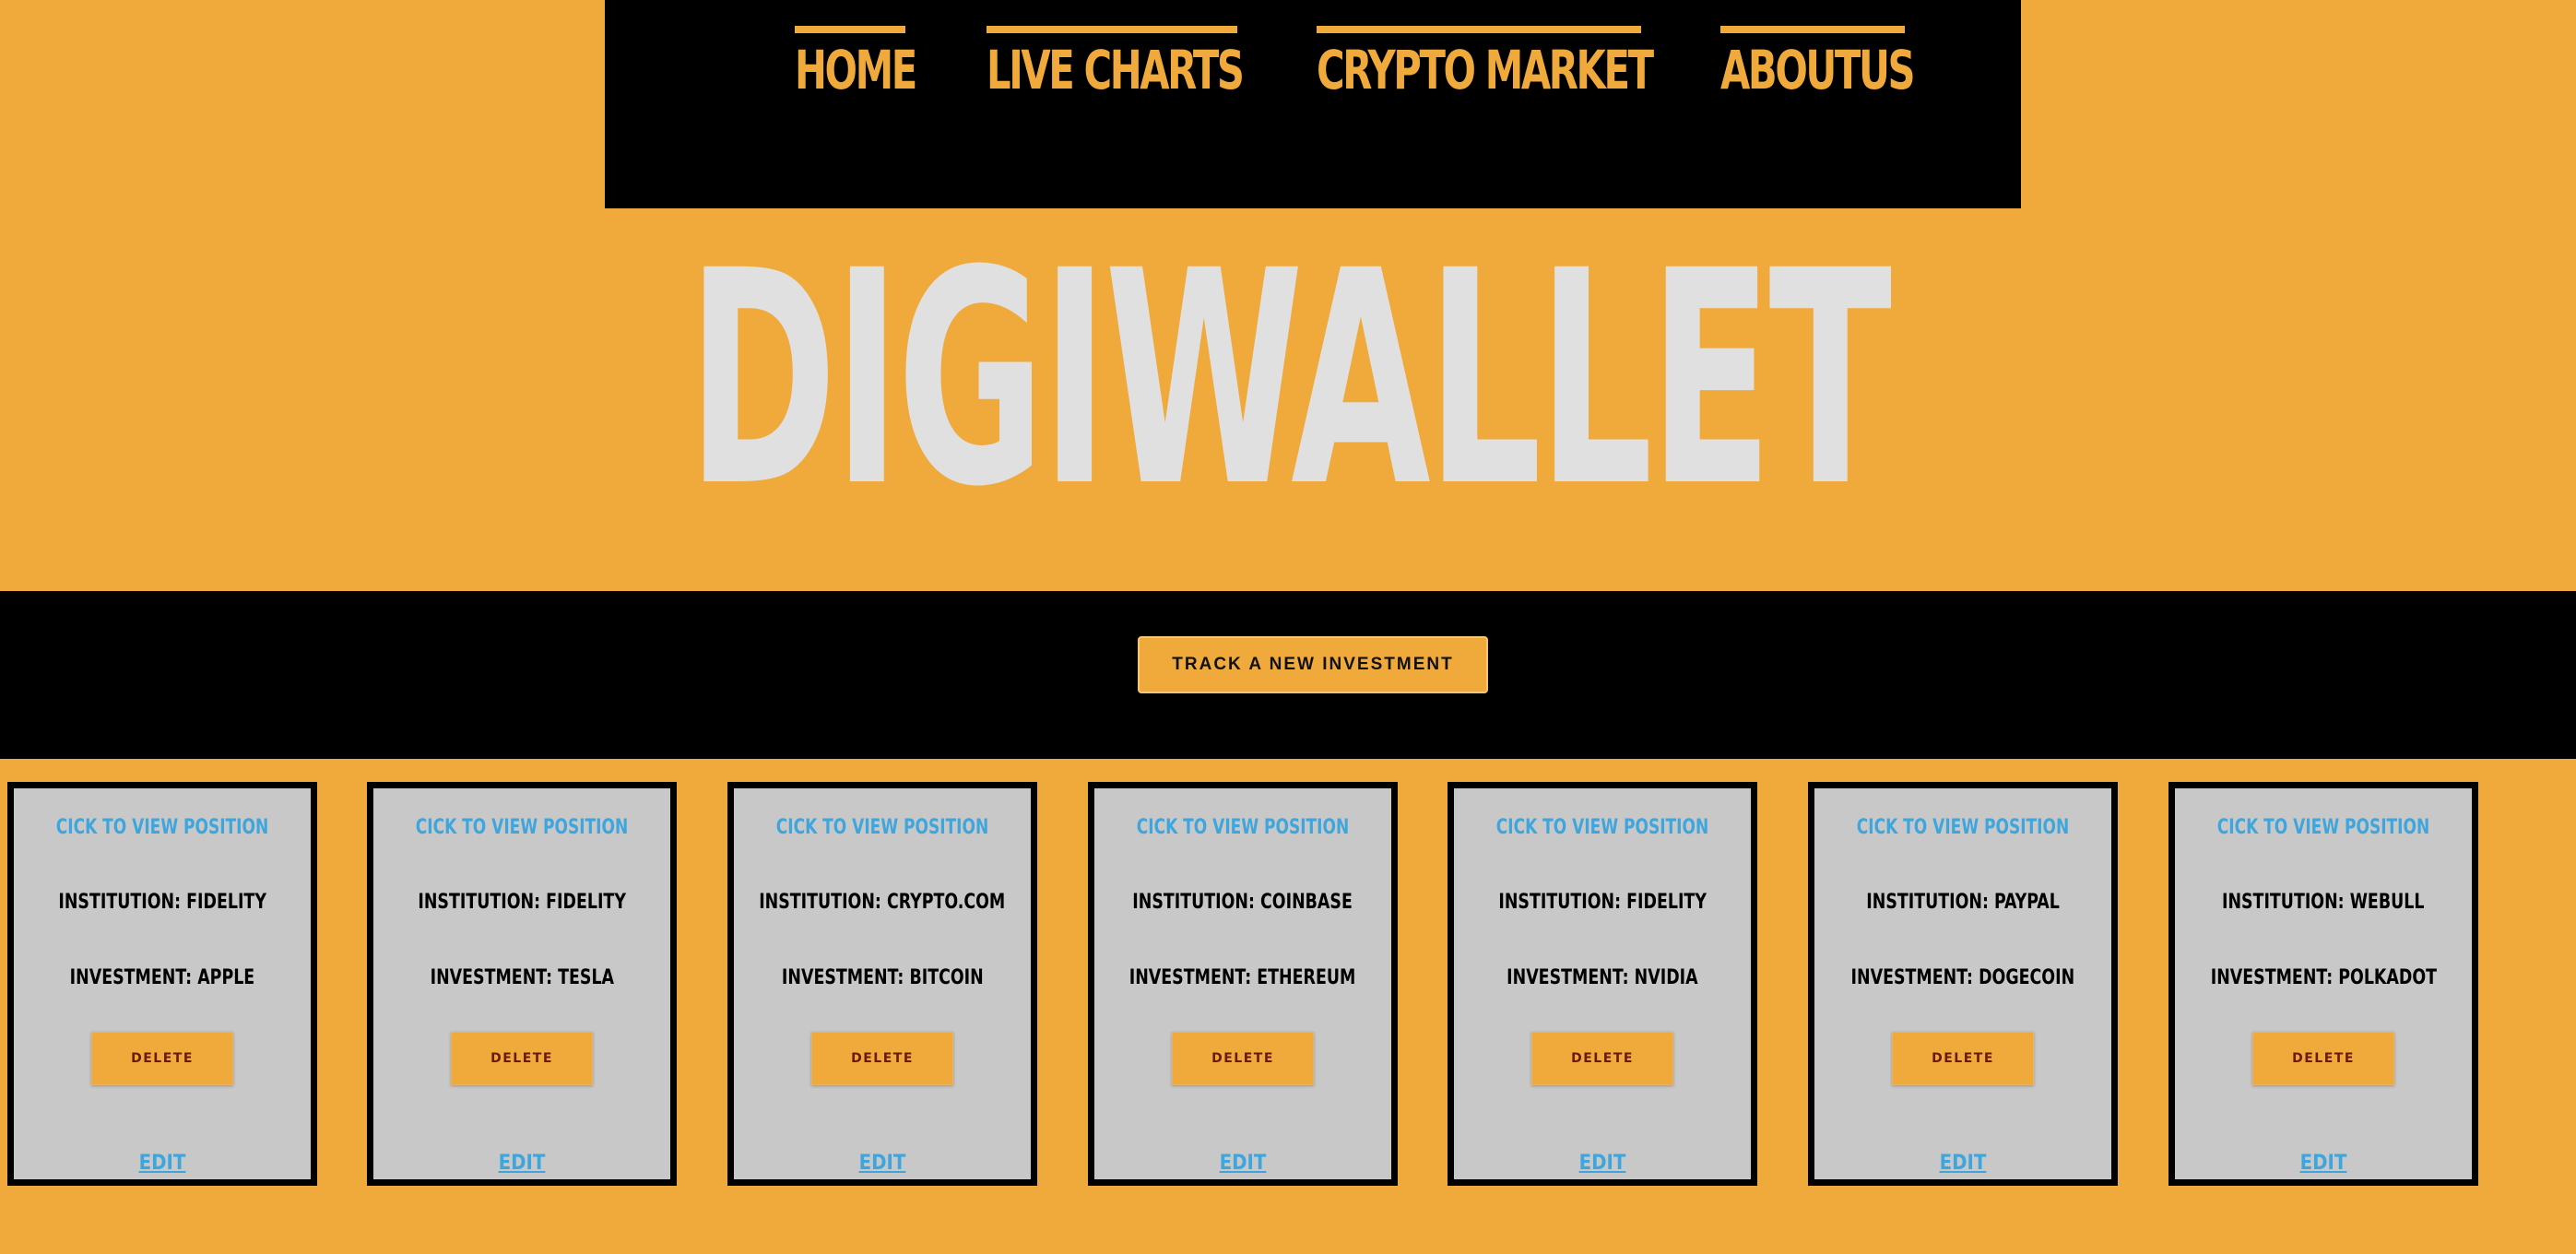 The width and height of the screenshot is (2576, 1254). I want to click on investment-label: INVESTMENT: ETHEREUM, so click(1242, 978).